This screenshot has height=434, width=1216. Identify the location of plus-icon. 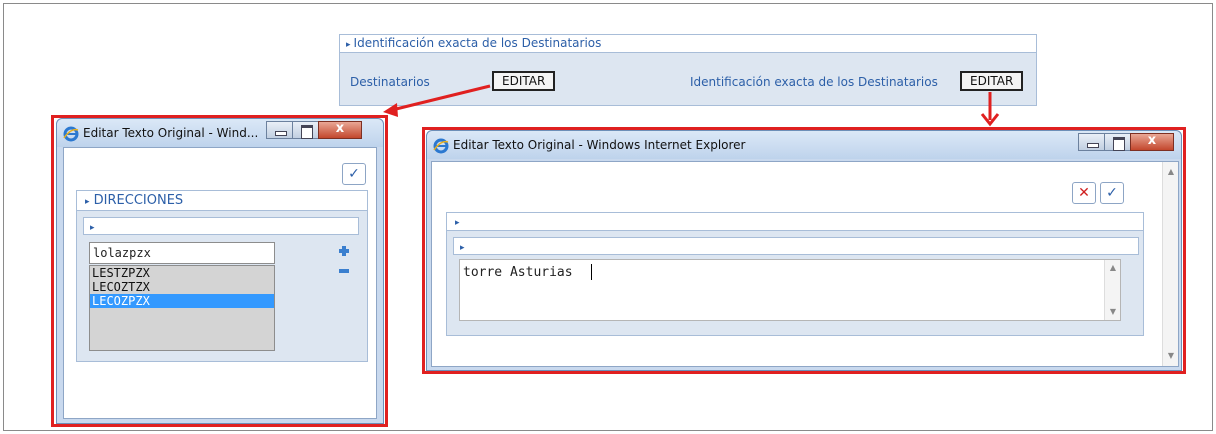
(344, 251).